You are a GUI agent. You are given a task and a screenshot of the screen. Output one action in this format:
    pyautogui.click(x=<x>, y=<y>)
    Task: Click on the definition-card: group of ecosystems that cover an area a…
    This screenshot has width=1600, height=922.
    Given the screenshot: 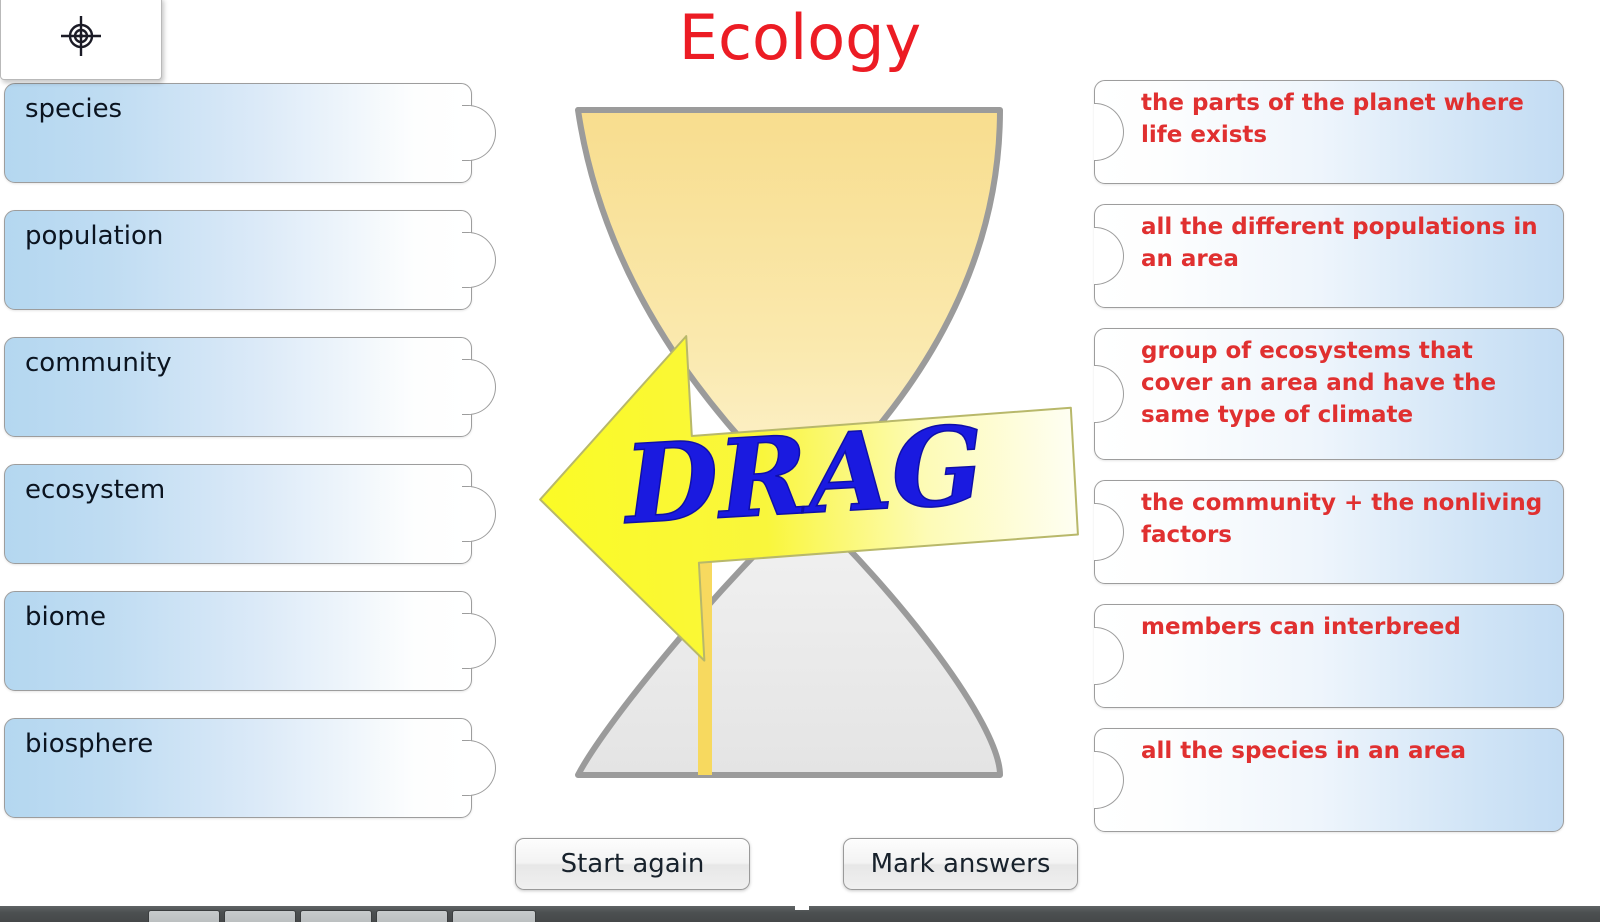 What is the action you would take?
    pyautogui.click(x=1329, y=394)
    